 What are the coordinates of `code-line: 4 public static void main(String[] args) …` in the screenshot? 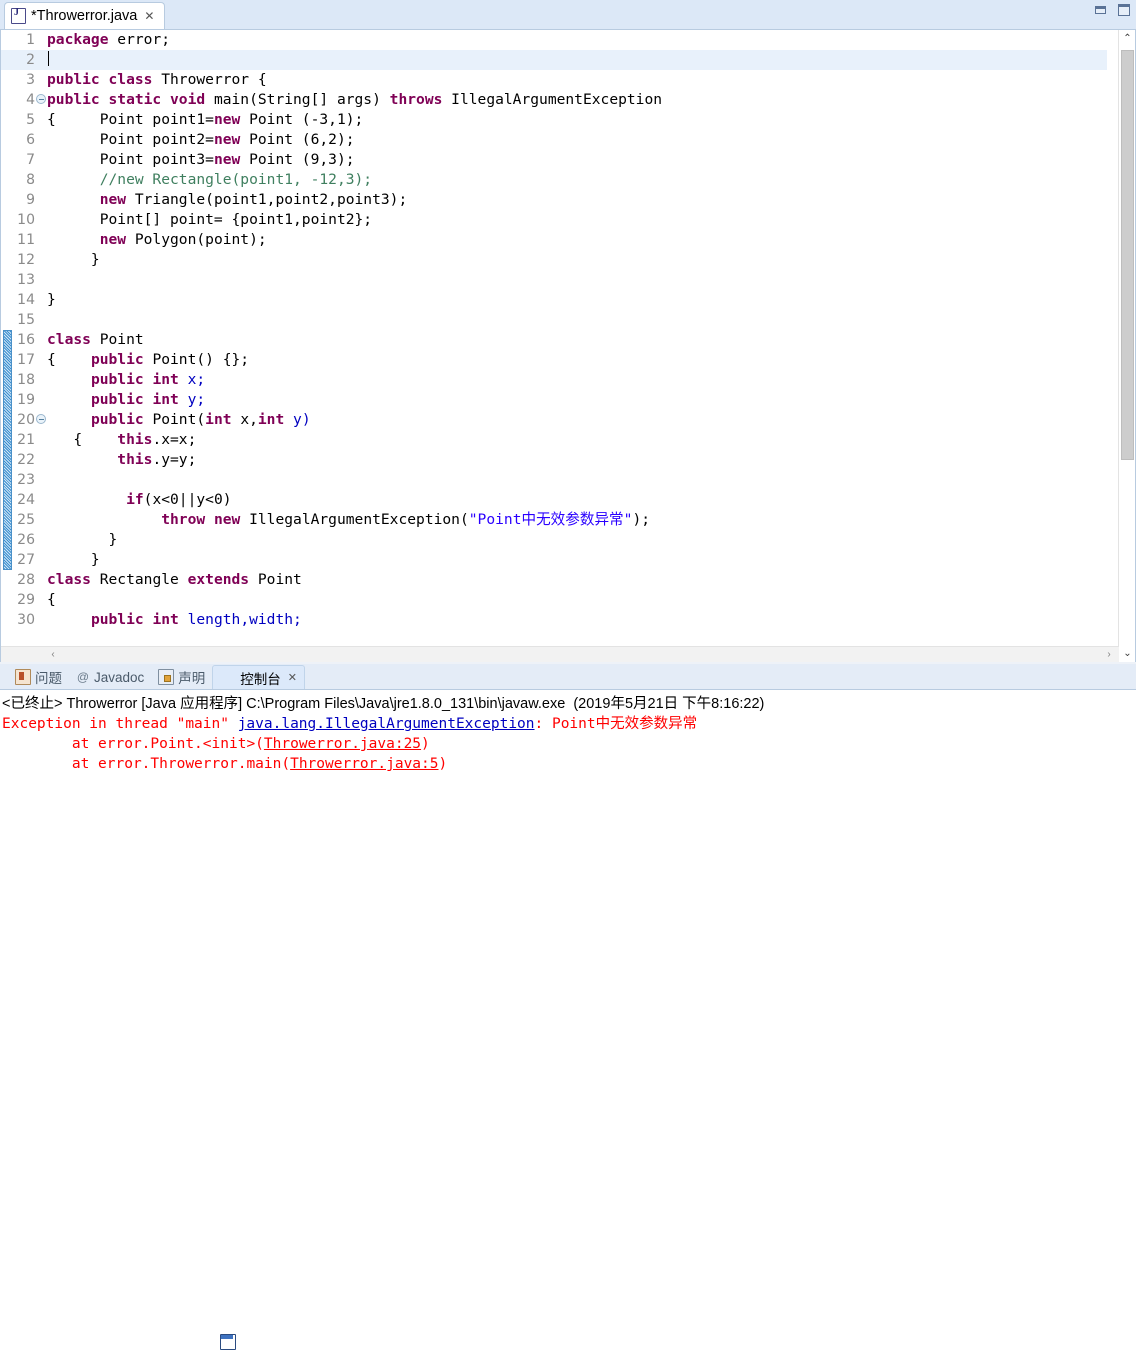 It's located at (554, 100).